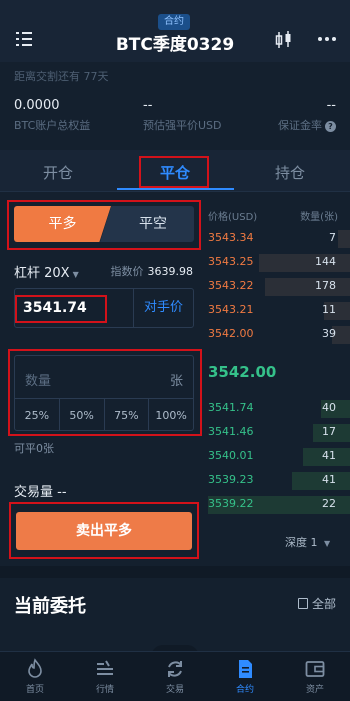  I want to click on nav-assets: 资产, so click(315, 676).